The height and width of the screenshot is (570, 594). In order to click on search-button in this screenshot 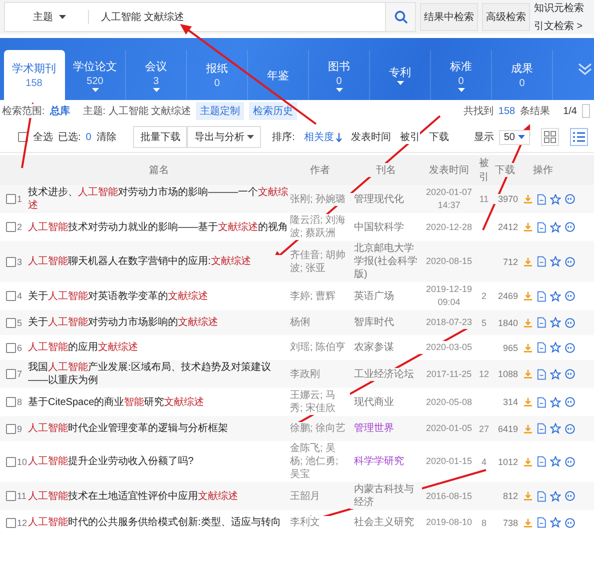, I will do `click(400, 17)`.